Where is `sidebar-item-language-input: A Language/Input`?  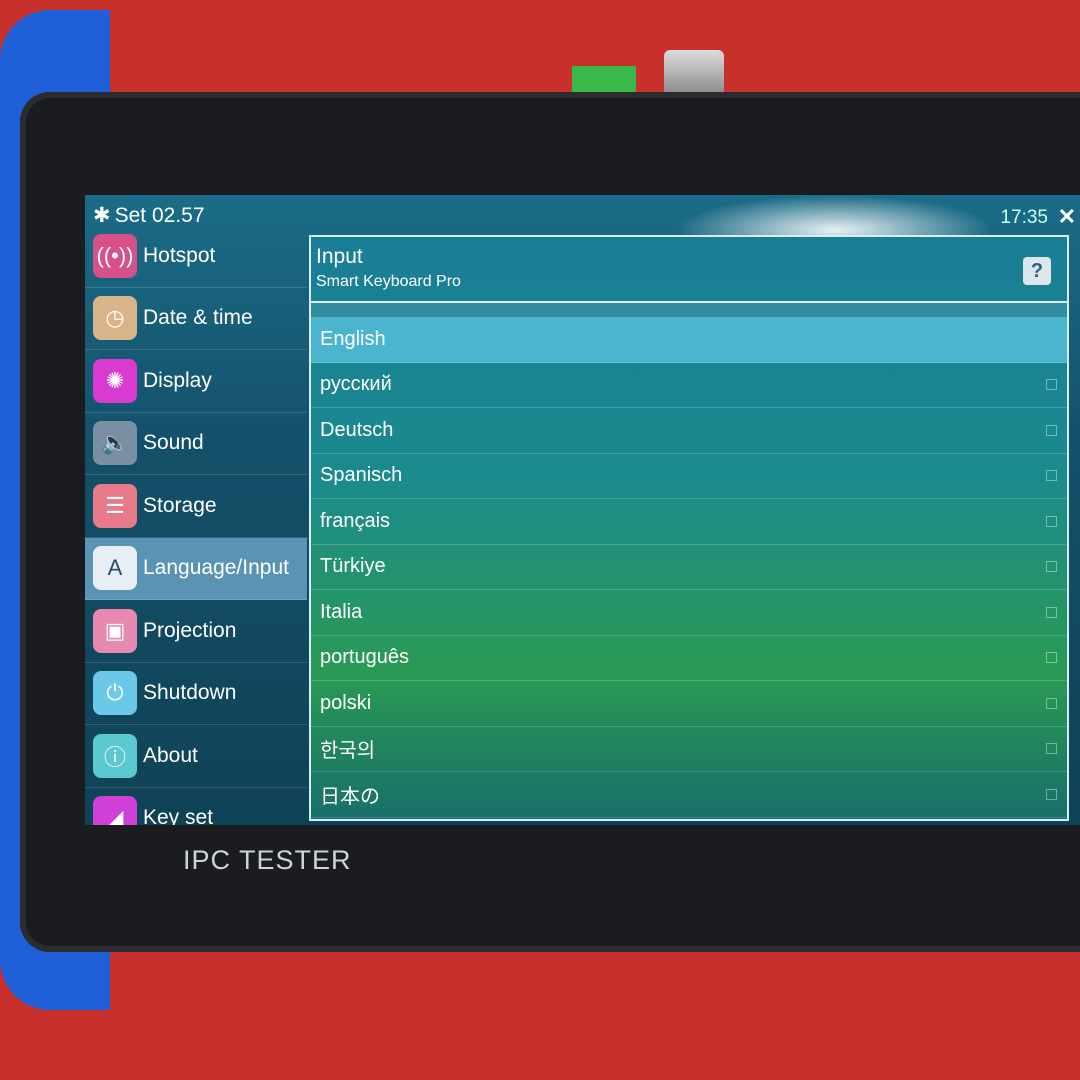 sidebar-item-language-input: A Language/Input is located at coordinates (196, 568).